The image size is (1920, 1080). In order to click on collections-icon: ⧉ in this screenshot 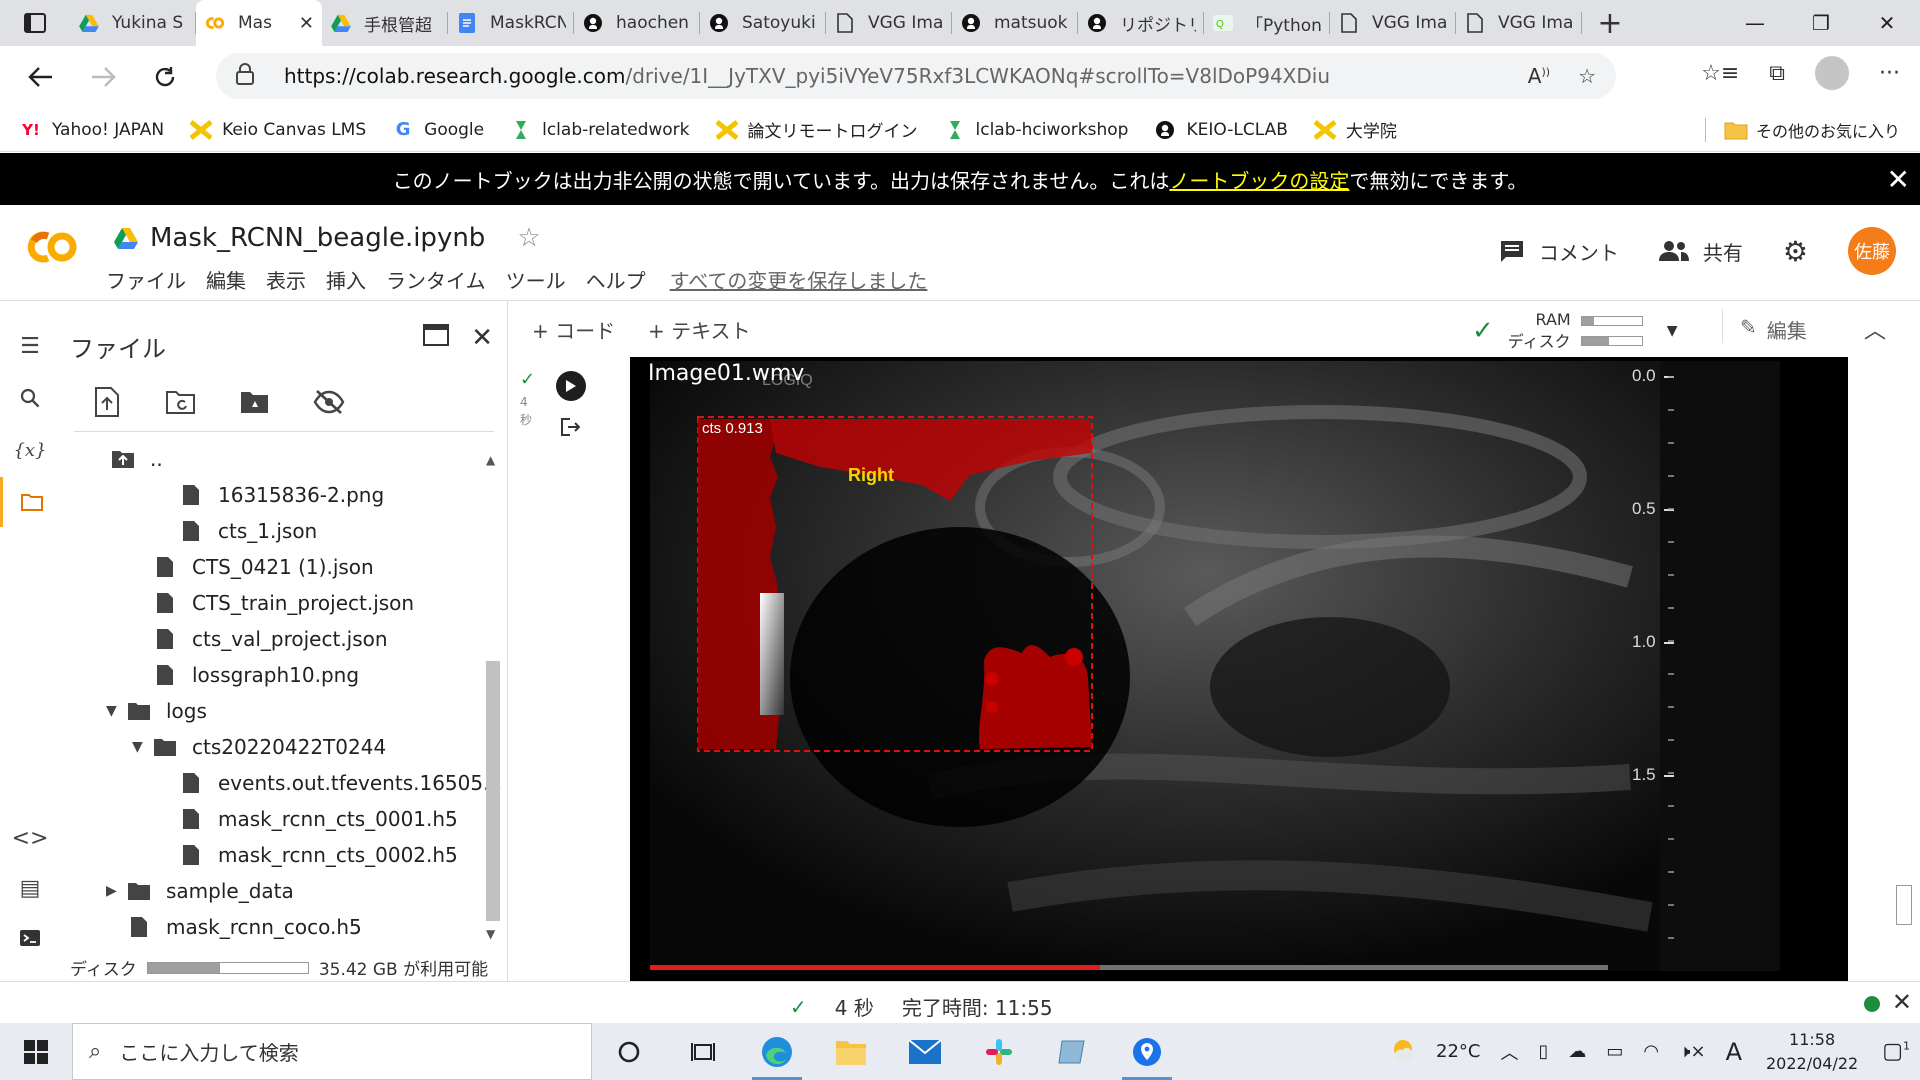, I will do `click(1777, 73)`.